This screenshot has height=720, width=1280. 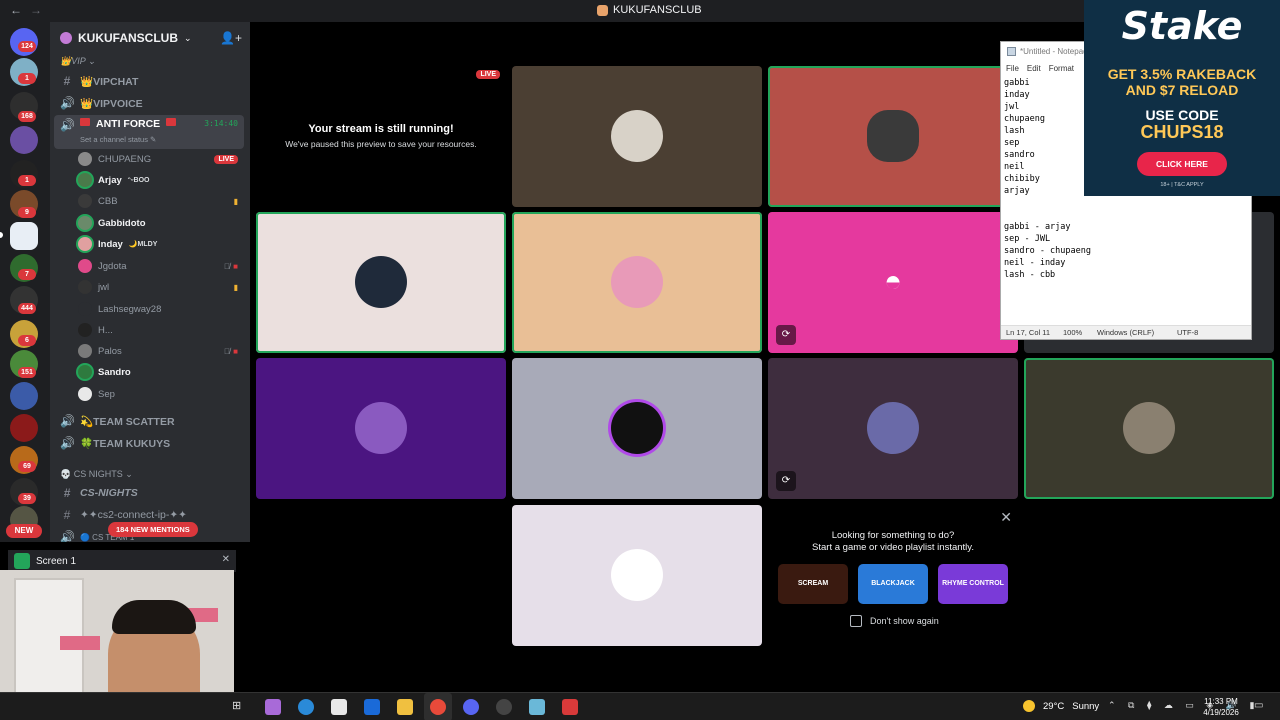 What do you see at coordinates (240, 707) in the screenshot?
I see `task-view-icon: ⊞` at bounding box center [240, 707].